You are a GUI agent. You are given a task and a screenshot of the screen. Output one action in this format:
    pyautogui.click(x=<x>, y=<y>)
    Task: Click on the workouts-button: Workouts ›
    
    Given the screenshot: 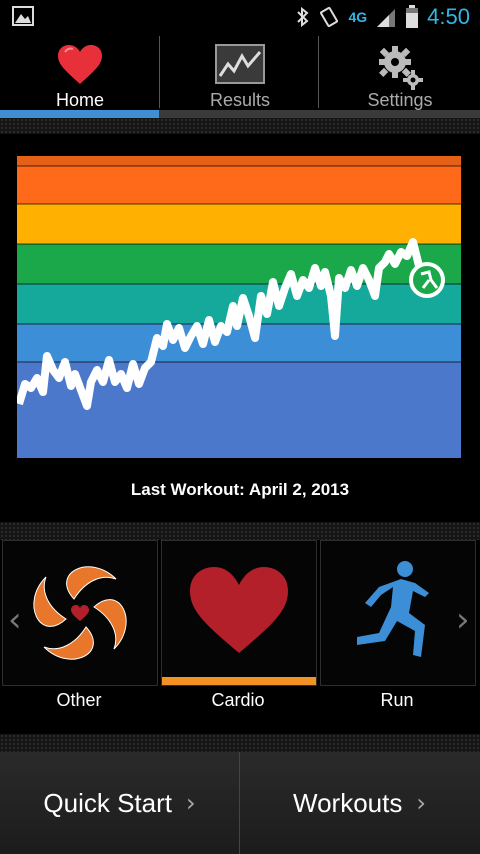 What is the action you would take?
    pyautogui.click(x=359, y=803)
    